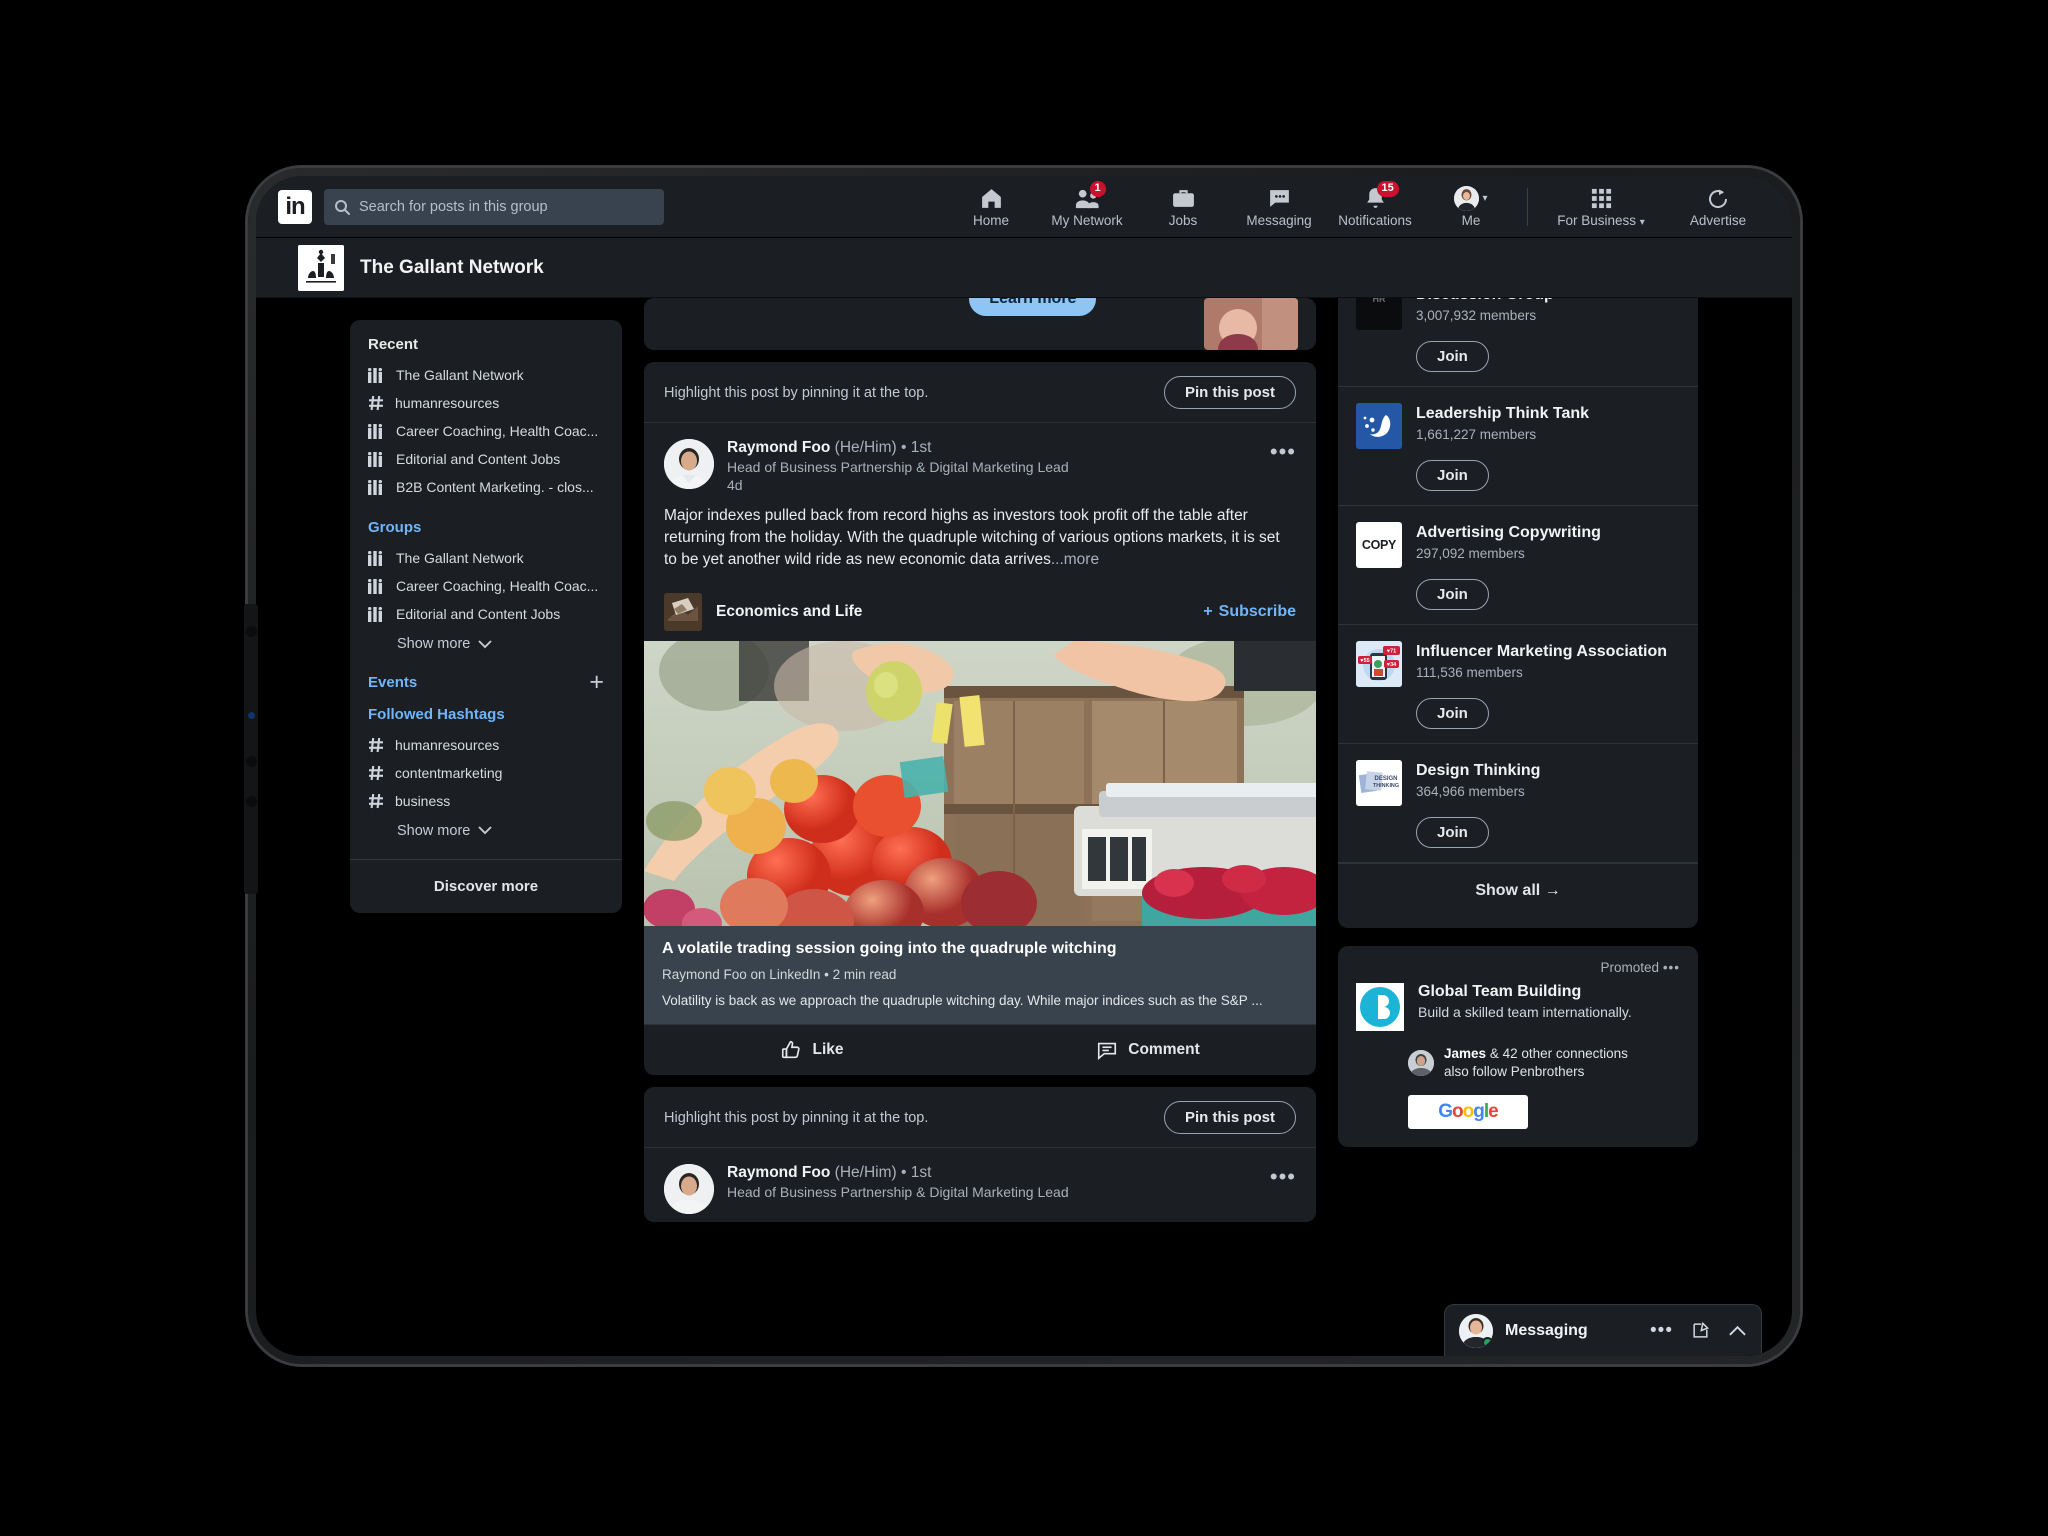 This screenshot has width=2048, height=1536. I want to click on sidebar-item-humanresources: humanresources, so click(486, 403).